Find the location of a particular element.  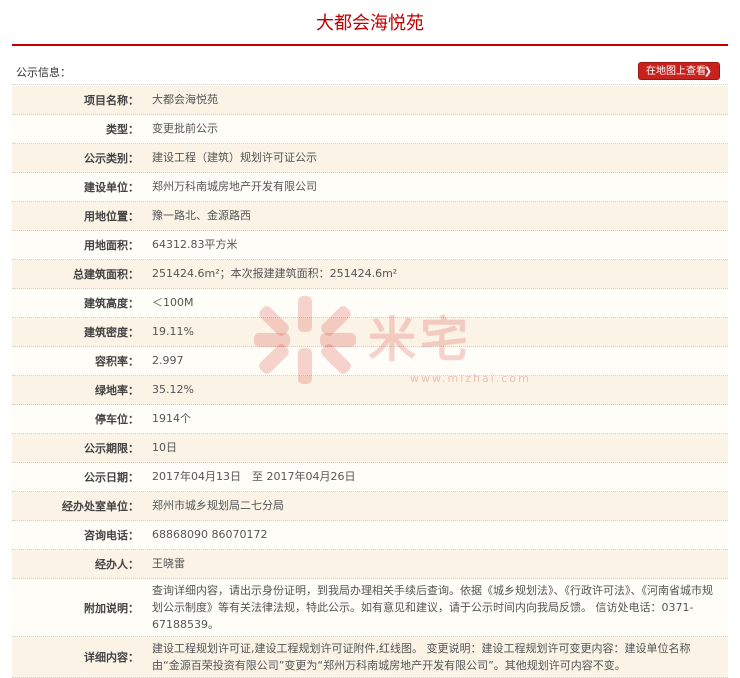

field-value: 19.11% is located at coordinates (173, 331).